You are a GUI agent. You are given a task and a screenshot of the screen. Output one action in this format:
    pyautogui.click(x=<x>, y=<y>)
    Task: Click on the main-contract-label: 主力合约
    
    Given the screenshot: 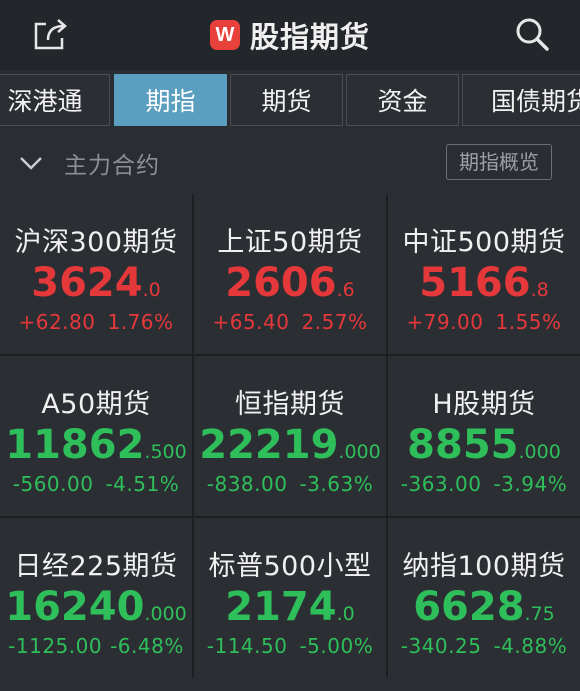 What is the action you would take?
    pyautogui.click(x=112, y=166)
    